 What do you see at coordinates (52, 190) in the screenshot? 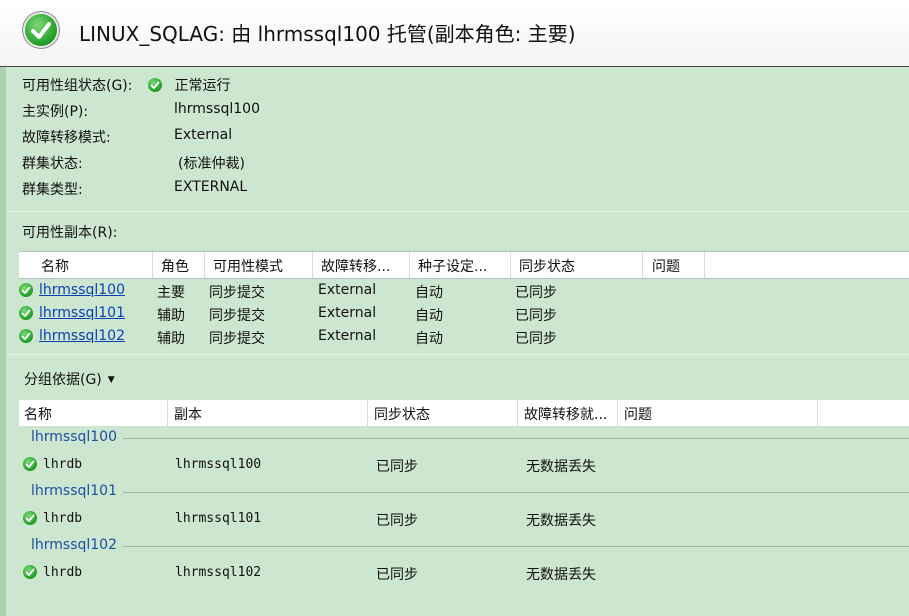
I see `cluster-type-label: 群集类型:` at bounding box center [52, 190].